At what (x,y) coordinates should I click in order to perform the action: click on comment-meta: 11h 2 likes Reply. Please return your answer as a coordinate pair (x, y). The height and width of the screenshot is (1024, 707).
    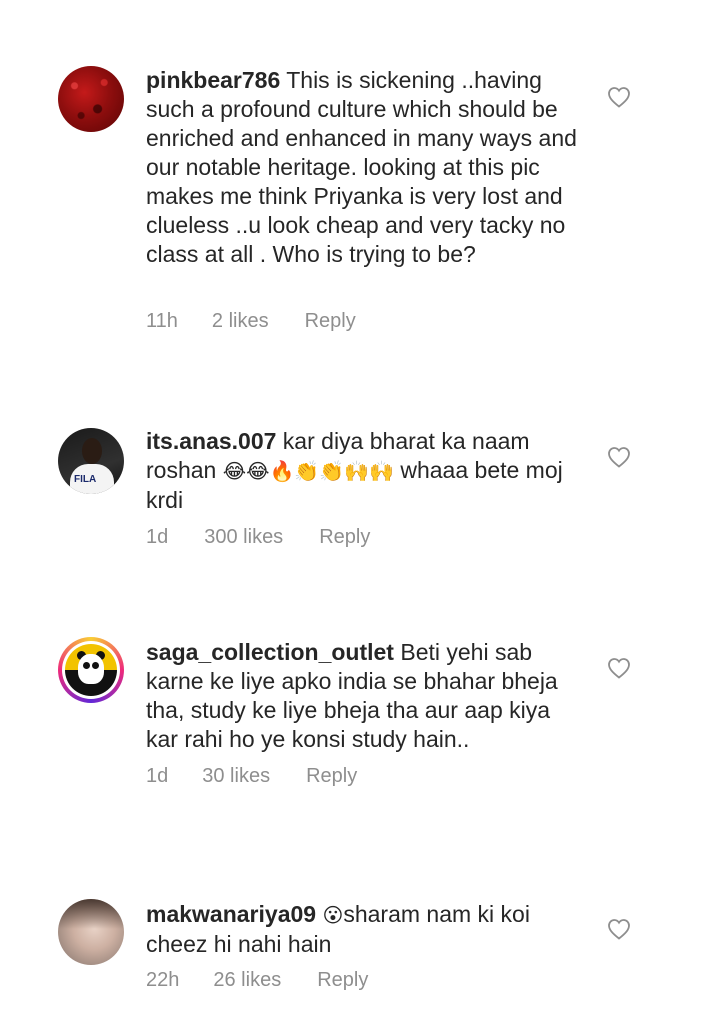
    Looking at the image, I should click on (251, 321).